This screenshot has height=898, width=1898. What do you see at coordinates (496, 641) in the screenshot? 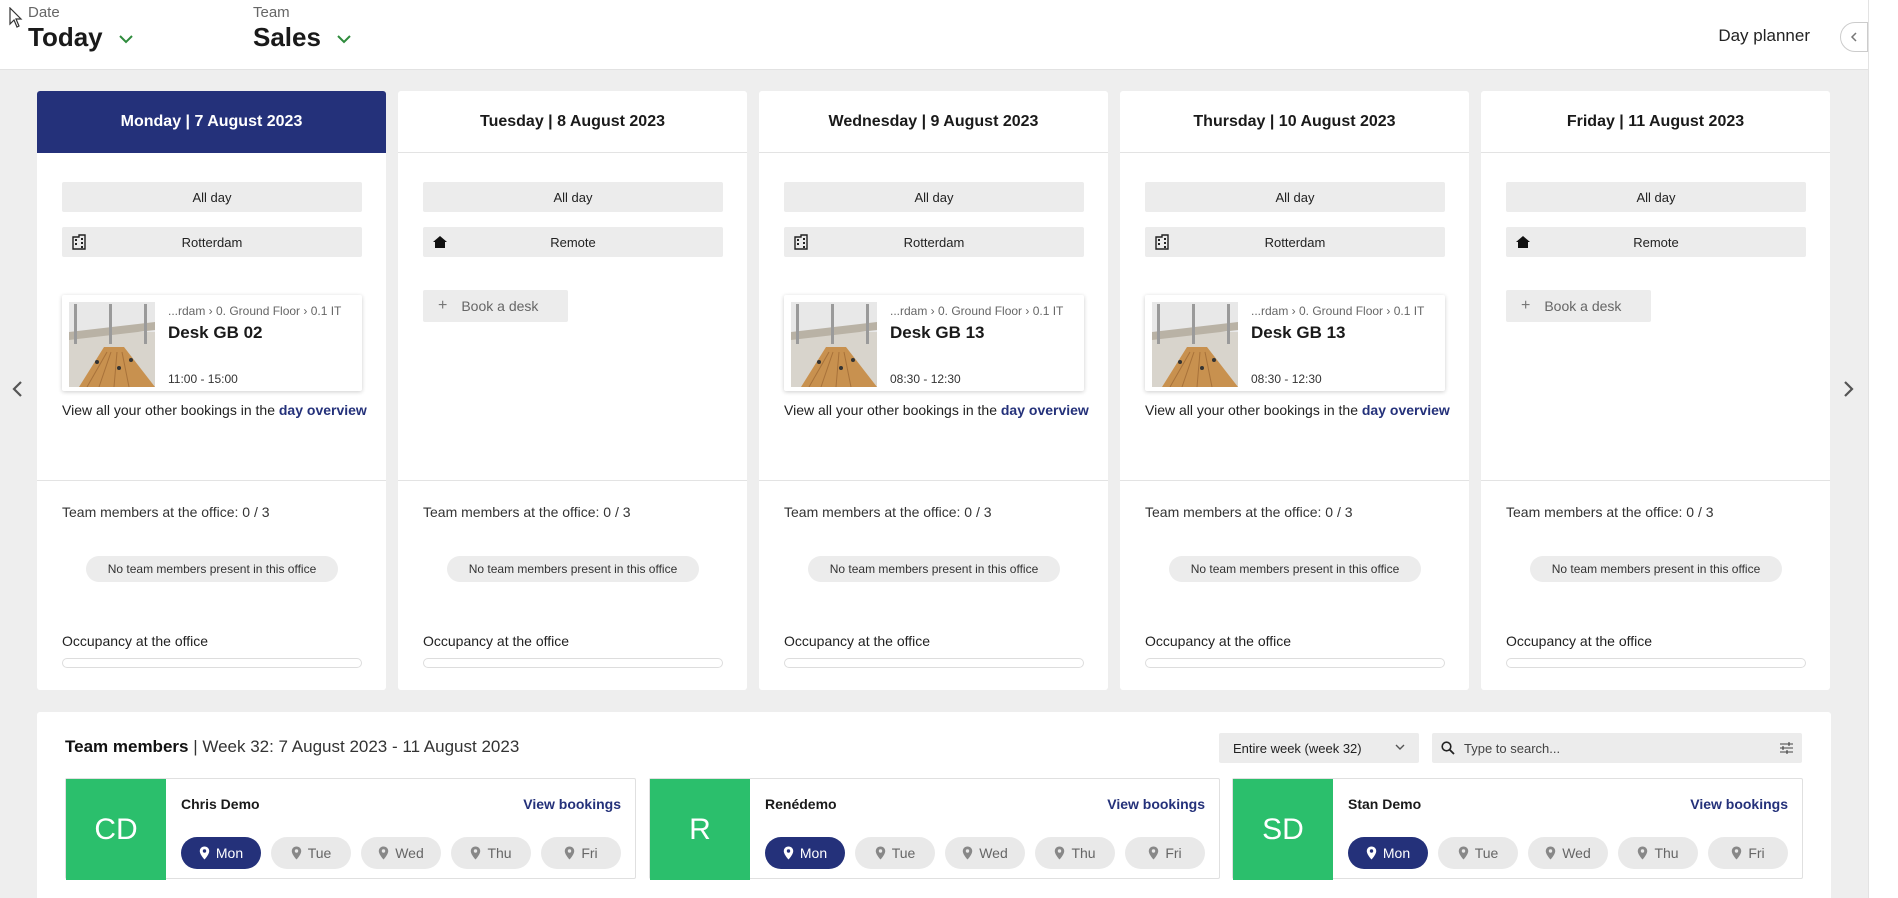
I see `occupancy-label: Occupancy at the office` at bounding box center [496, 641].